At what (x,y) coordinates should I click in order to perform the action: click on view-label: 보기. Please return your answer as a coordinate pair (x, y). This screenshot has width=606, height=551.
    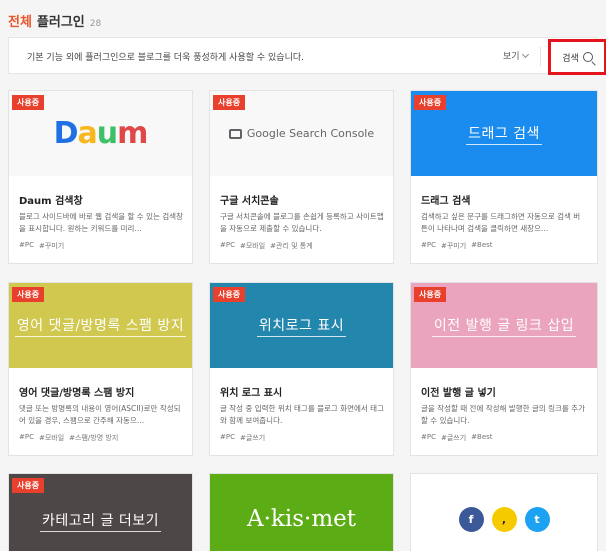
    Looking at the image, I should click on (511, 57).